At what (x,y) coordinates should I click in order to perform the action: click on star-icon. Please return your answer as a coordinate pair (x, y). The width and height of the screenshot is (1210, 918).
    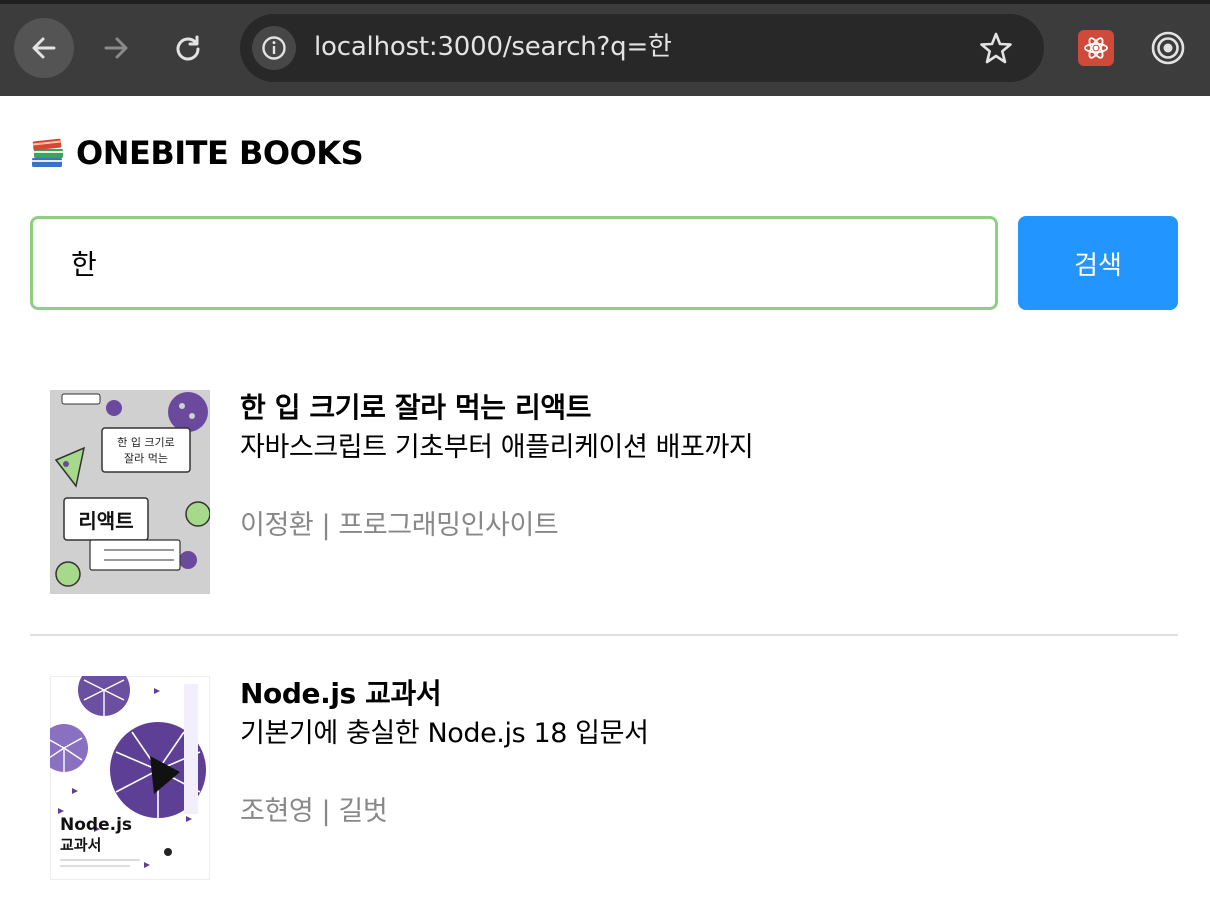
    Looking at the image, I should click on (996, 48).